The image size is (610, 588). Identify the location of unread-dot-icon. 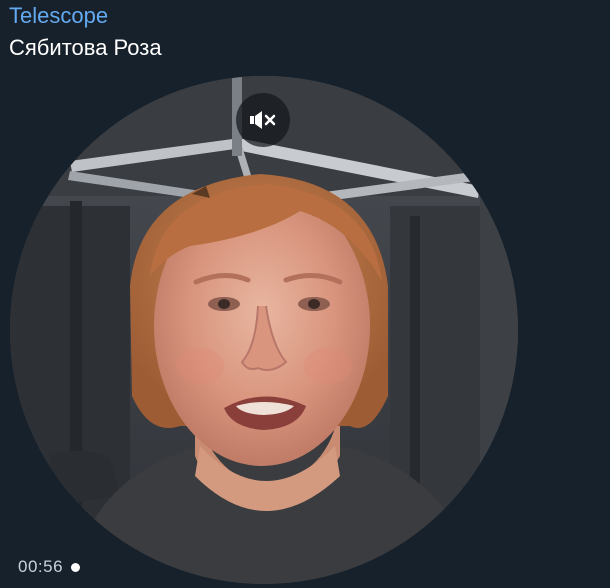
(76, 567).